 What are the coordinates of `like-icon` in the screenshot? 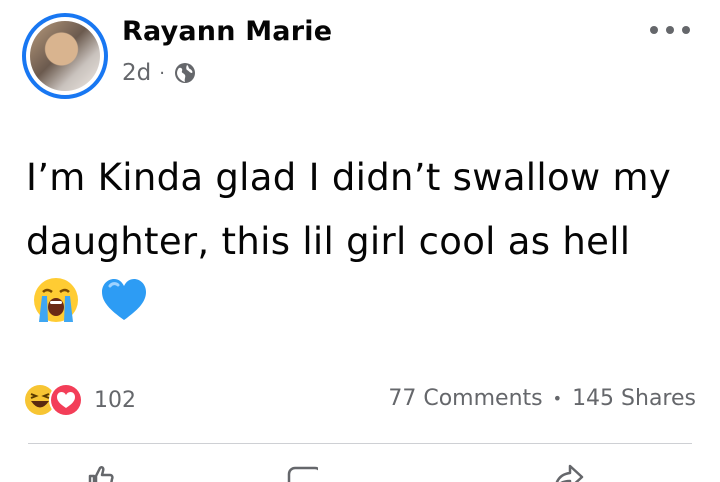 It's located at (101, 473).